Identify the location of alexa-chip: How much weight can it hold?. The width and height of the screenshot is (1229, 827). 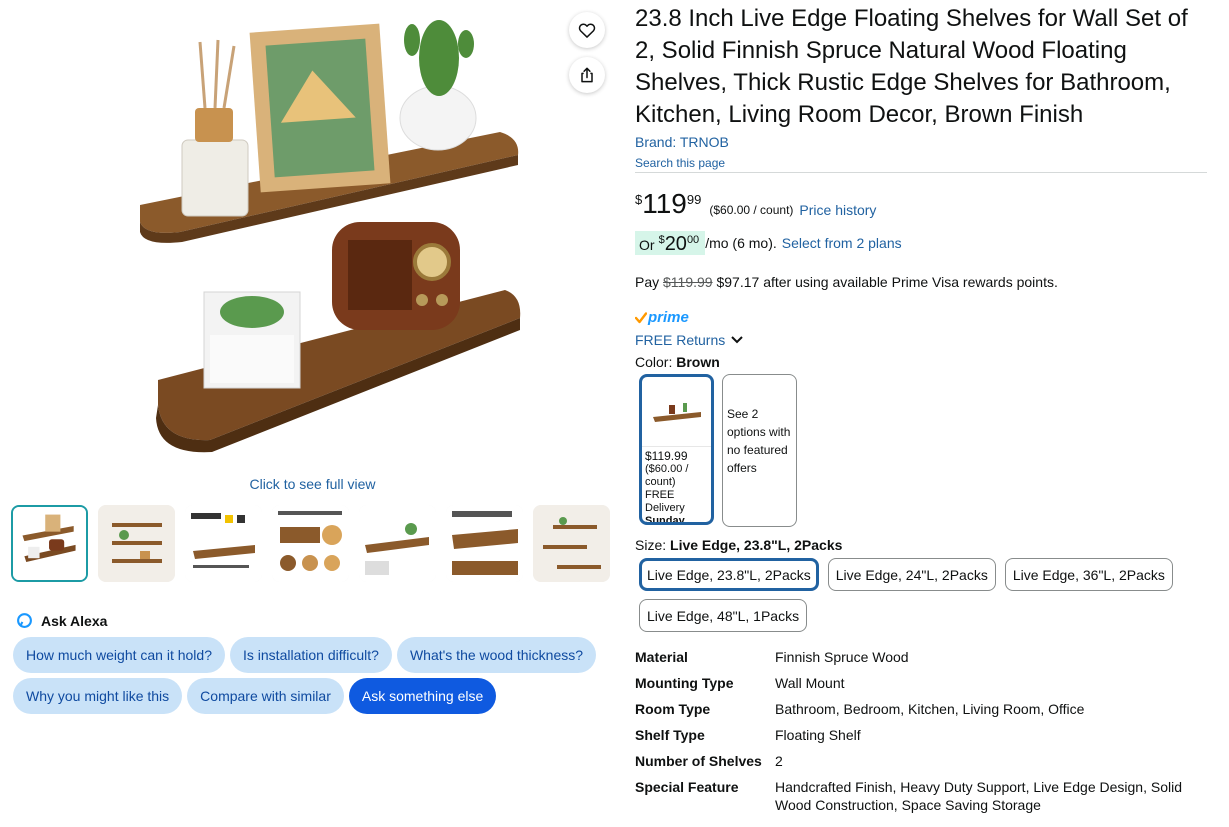
(119, 655).